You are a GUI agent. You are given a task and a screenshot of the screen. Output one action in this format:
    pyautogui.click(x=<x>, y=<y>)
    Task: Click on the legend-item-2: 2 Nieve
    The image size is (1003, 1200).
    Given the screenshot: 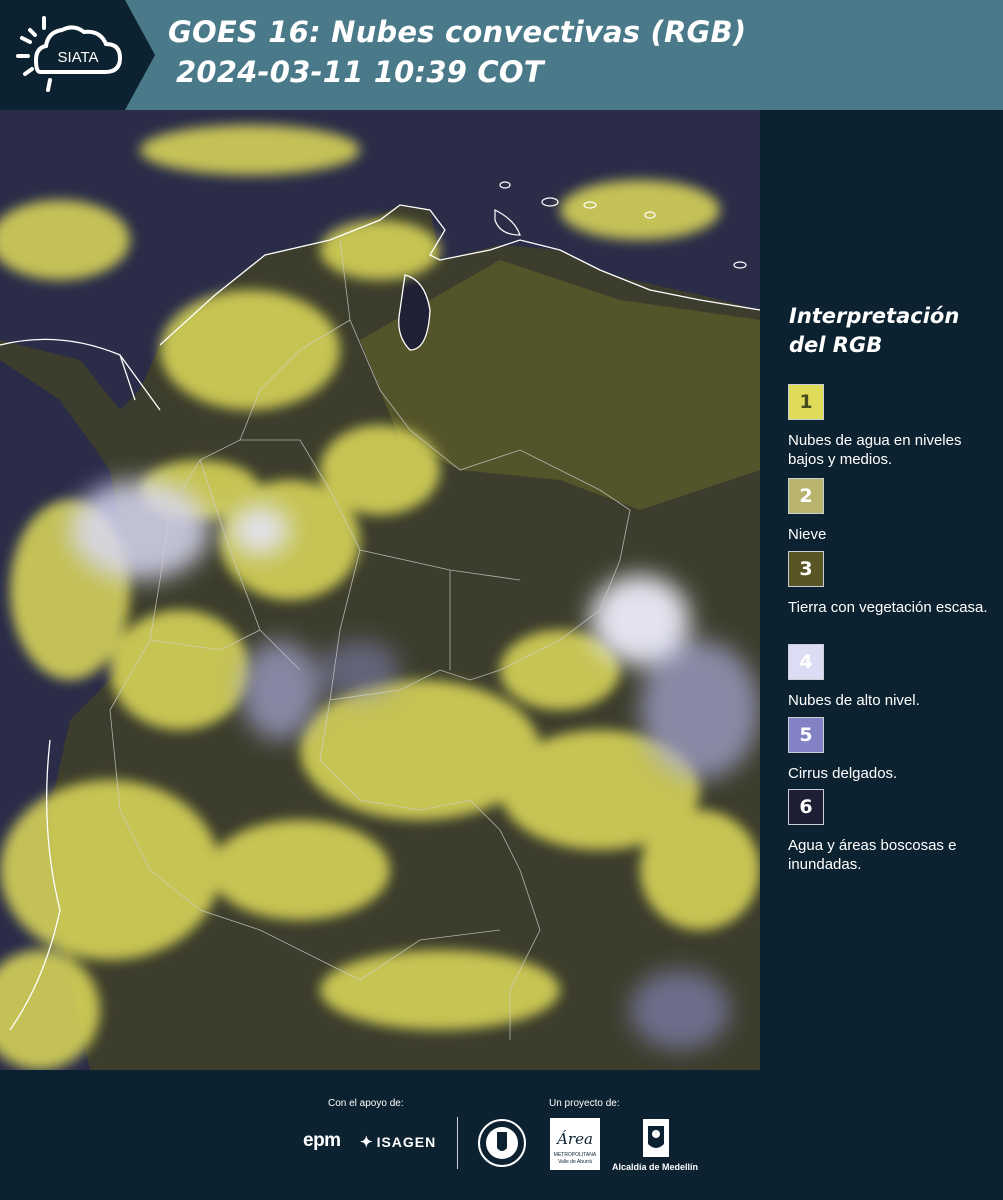 What is the action you would take?
    pyautogui.click(x=890, y=511)
    